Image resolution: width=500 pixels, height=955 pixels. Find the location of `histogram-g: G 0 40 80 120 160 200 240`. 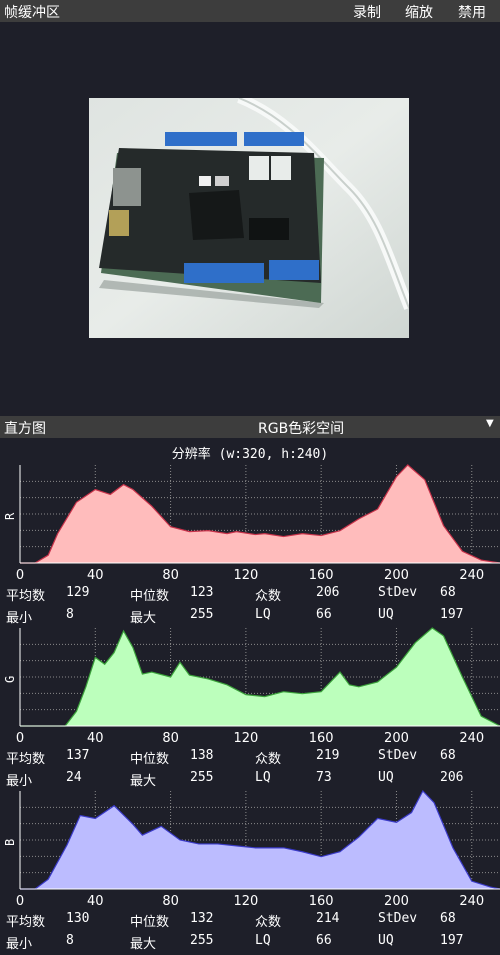

histogram-g: G 0 40 80 120 160 200 240 is located at coordinates (251, 686).